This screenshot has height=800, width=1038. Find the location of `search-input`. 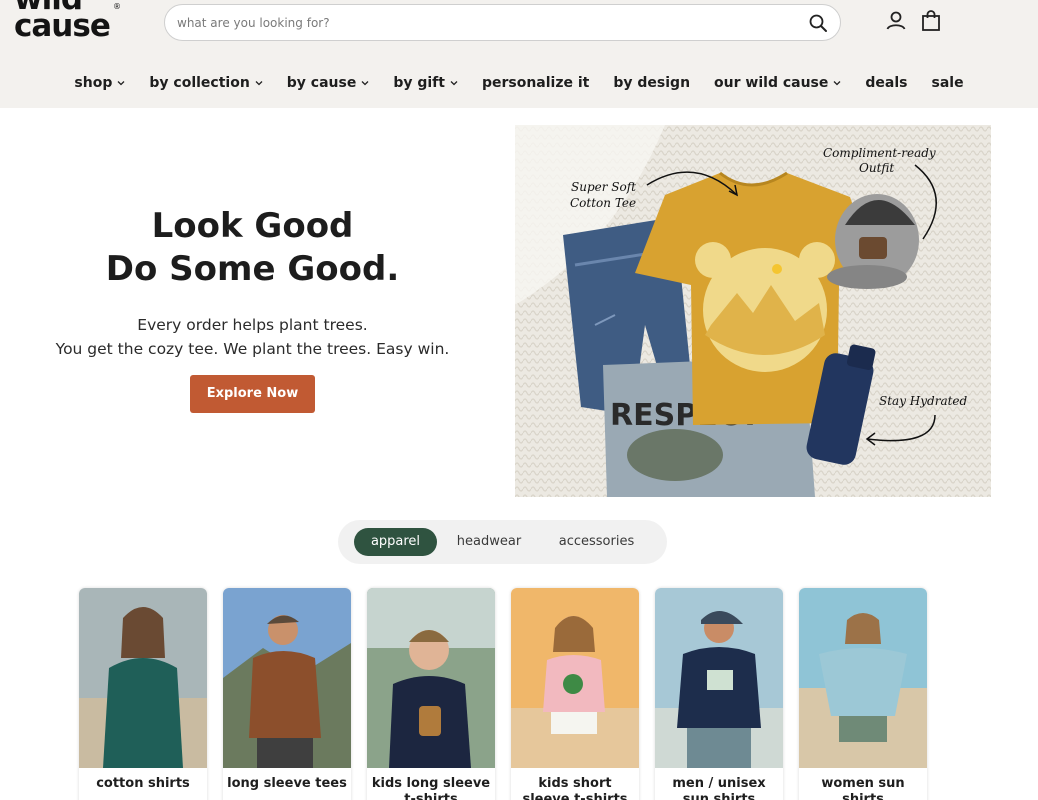

search-input is located at coordinates (477, 23).